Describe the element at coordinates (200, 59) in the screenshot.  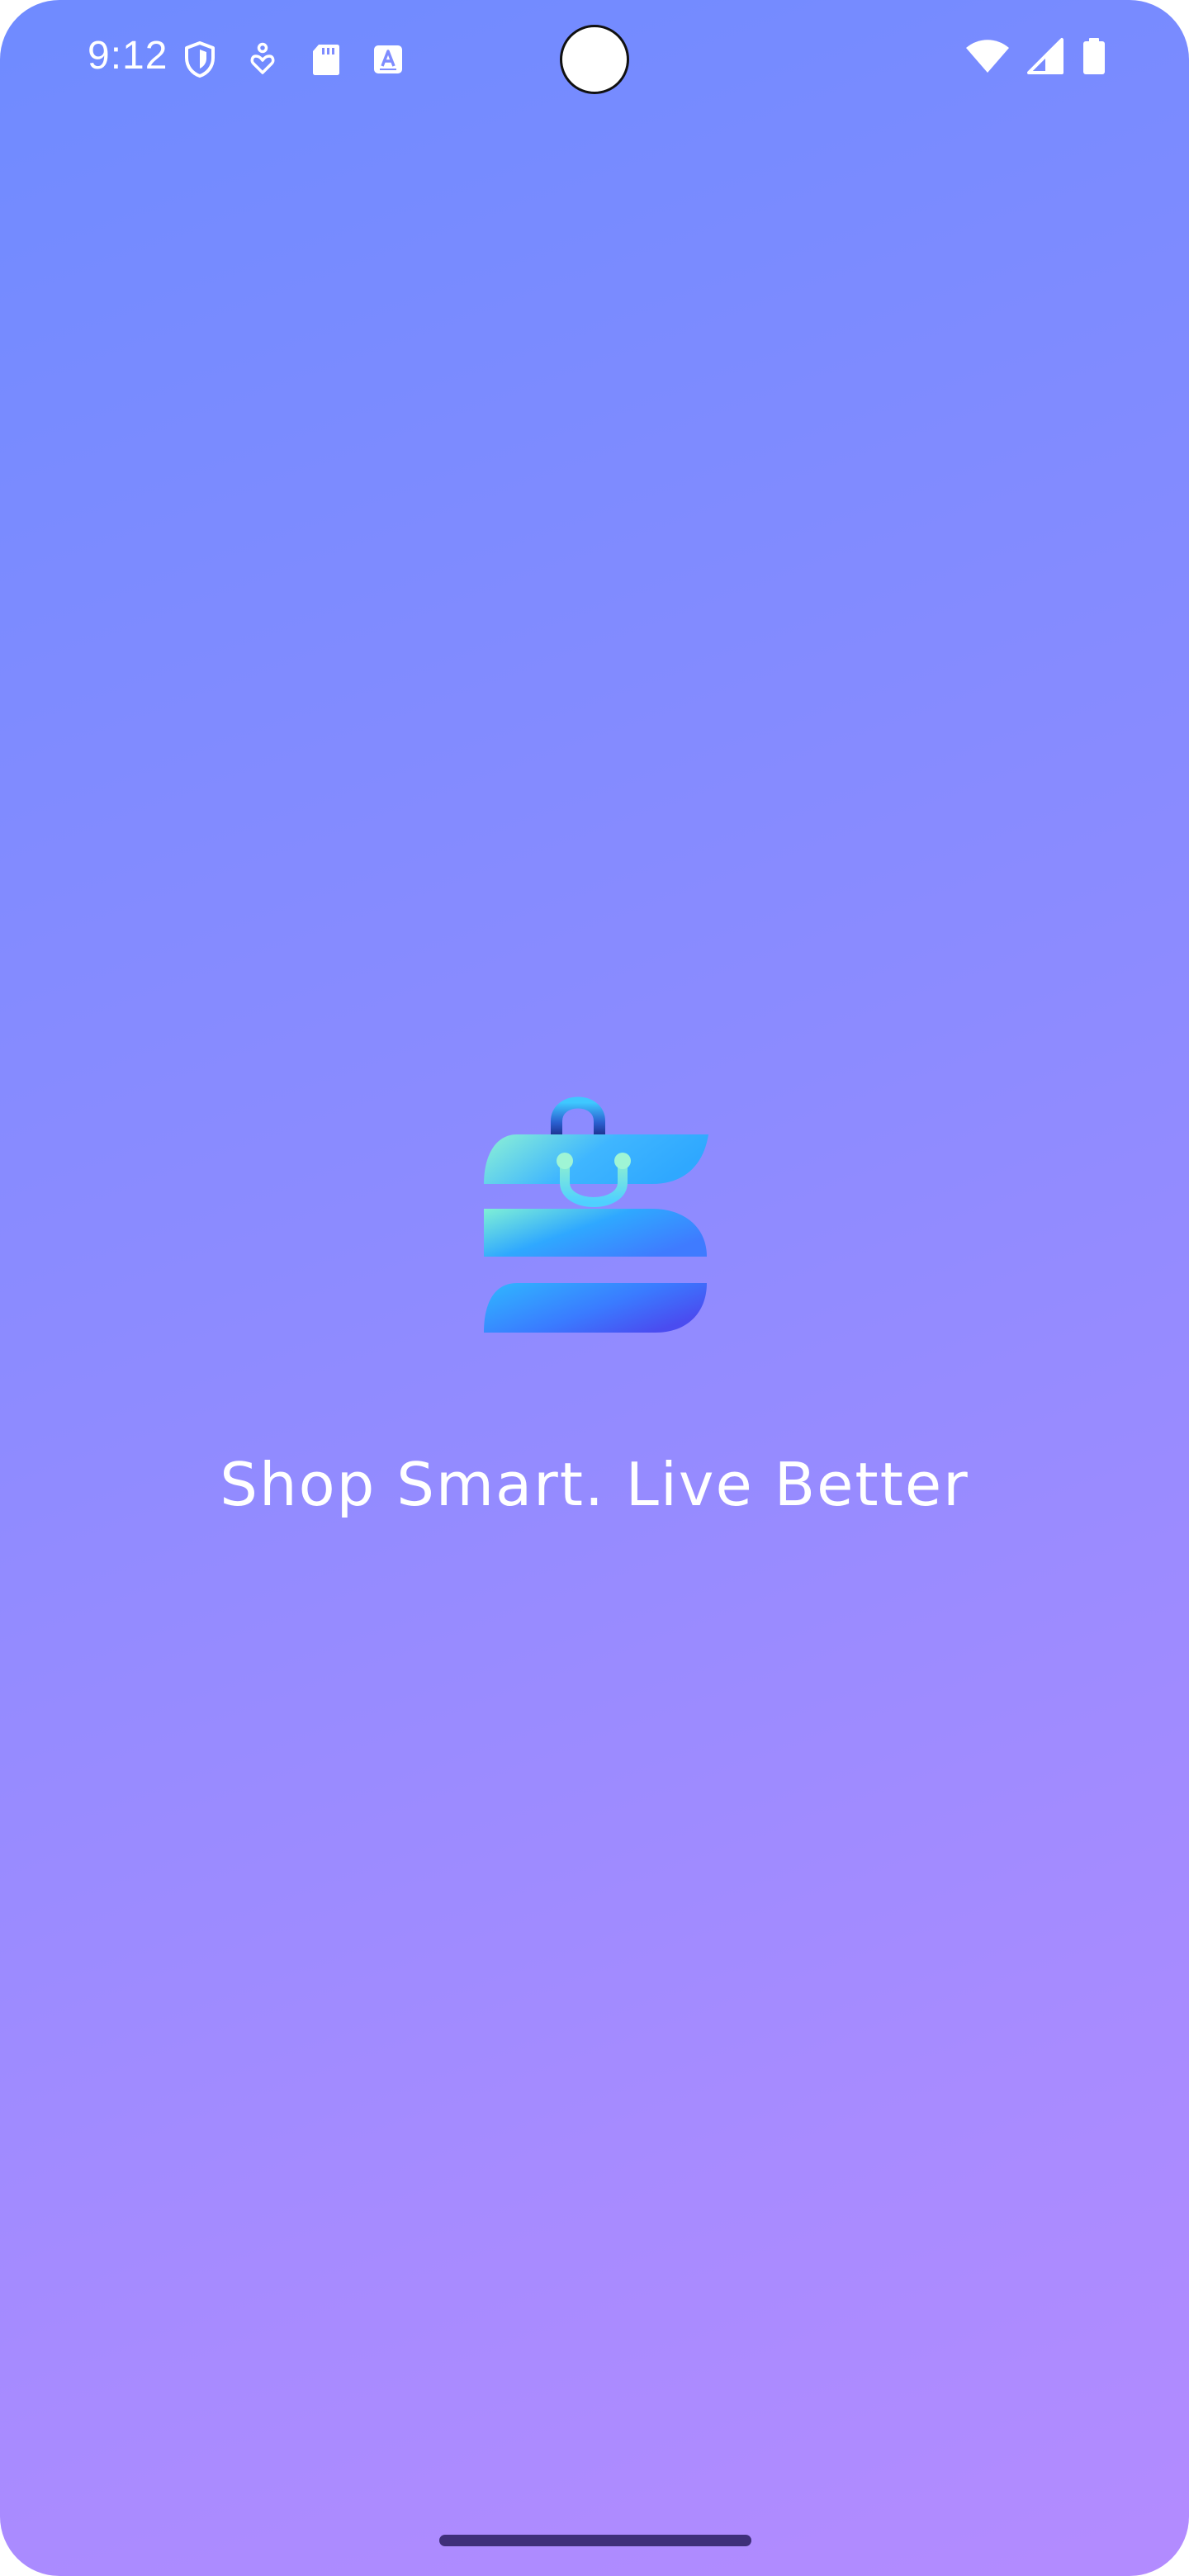
I see `shield-icon` at that location.